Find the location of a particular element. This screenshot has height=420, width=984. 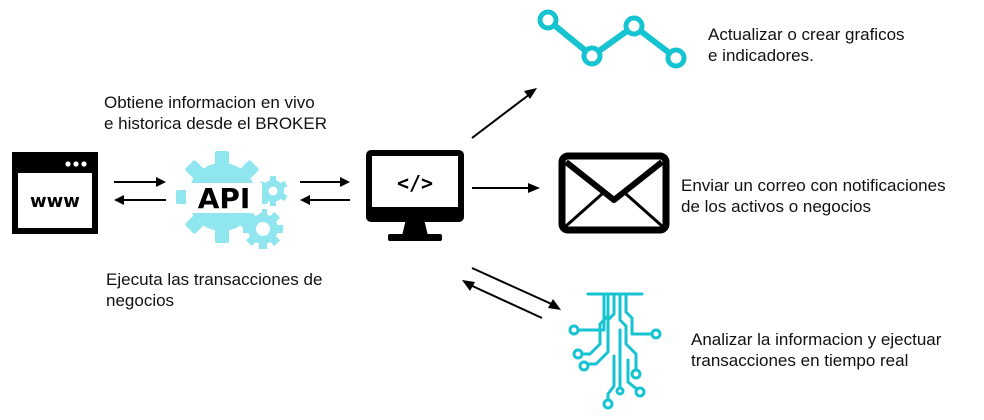

charts-line1: Actualizar o crear graficos is located at coordinates (806, 34).